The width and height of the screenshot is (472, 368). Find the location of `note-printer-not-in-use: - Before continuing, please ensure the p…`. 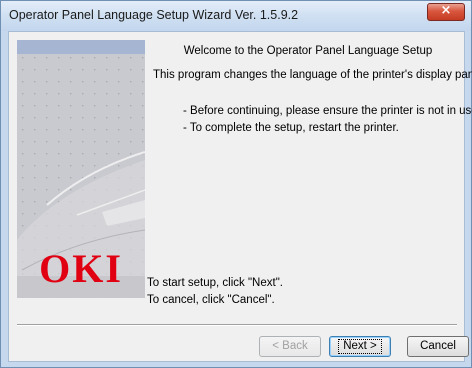

note-printer-not-in-use: - Before continuing, please ensure the p… is located at coordinates (327, 111).